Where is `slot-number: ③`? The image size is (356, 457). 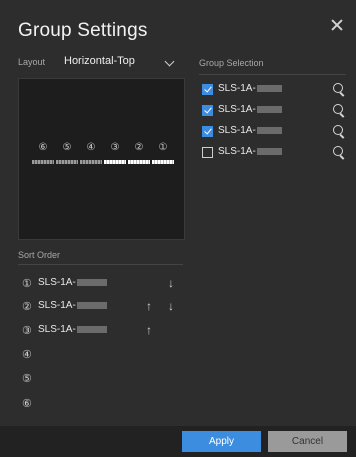 slot-number: ③ is located at coordinates (115, 147).